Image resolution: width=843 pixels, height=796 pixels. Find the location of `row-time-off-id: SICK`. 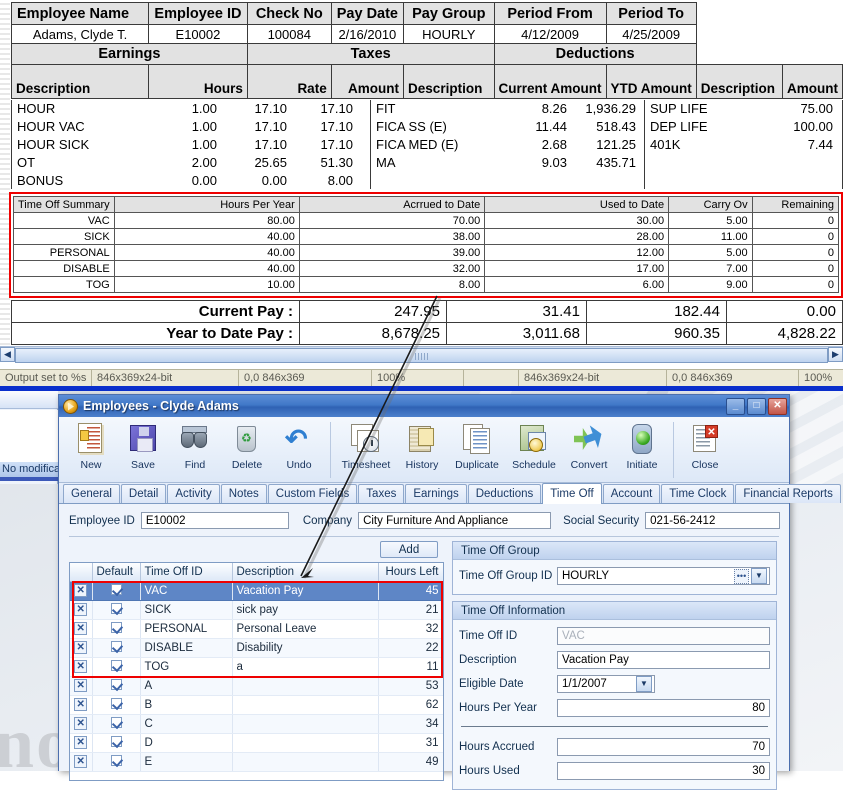

row-time-off-id: SICK is located at coordinates (186, 610).